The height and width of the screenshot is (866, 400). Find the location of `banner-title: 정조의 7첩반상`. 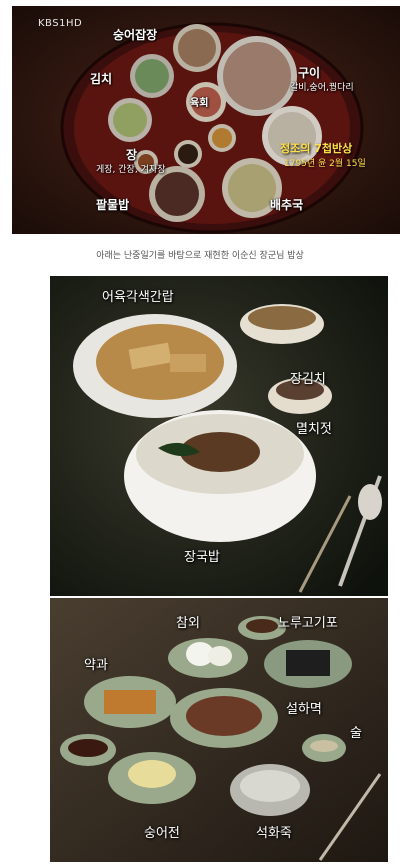

banner-title: 정조의 7첩반상 is located at coordinates (316, 148).